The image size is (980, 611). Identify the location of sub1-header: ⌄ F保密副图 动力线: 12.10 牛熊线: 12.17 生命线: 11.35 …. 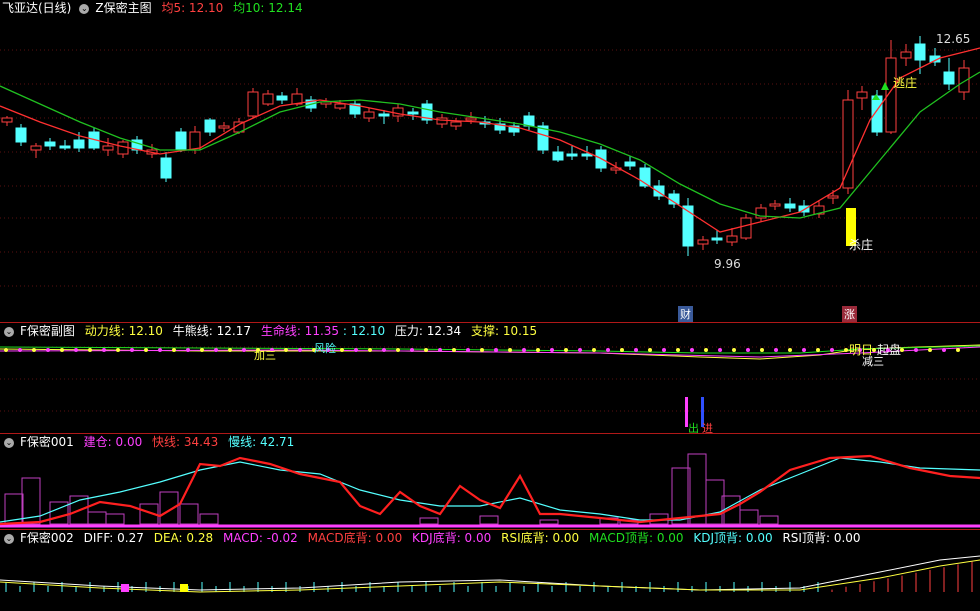
(272, 331).